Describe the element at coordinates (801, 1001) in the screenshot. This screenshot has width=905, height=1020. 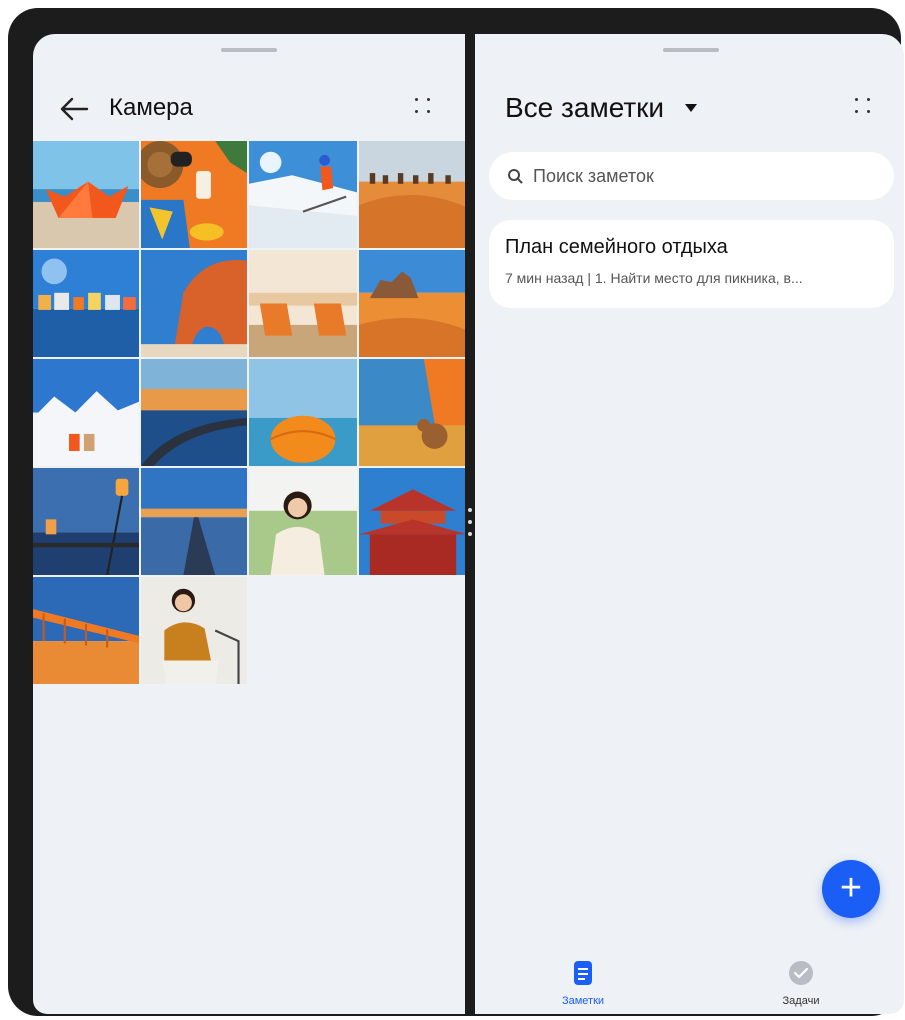
I see `nav-tasks-label: Задачи` at that location.